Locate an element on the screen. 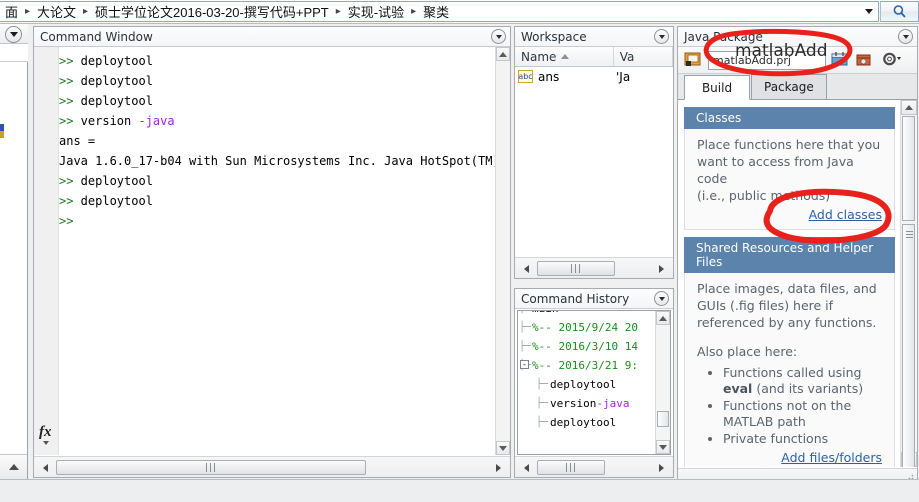  command-window-vertical-scrollbar is located at coordinates (502, 251).